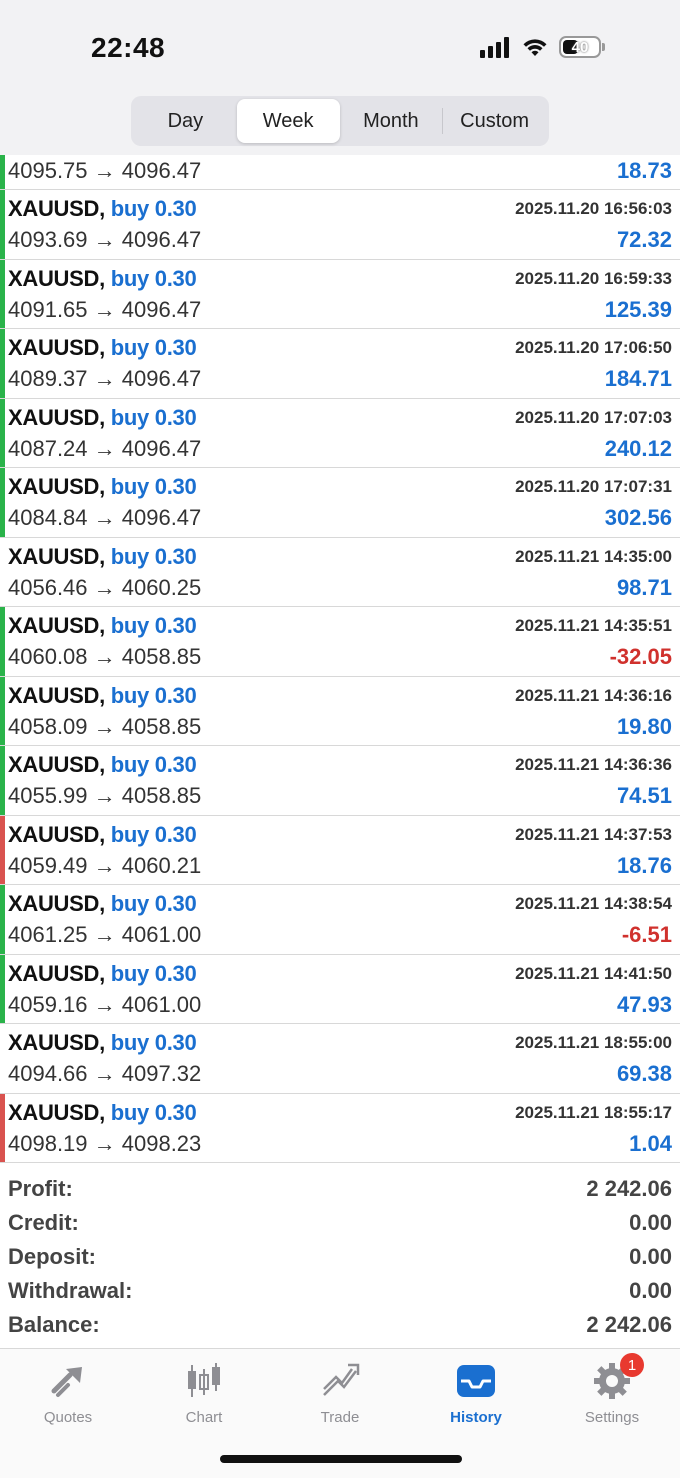  Describe the element at coordinates (593, 417) in the screenshot. I see `deal-time: 2025.11.20 17:07:03` at that location.